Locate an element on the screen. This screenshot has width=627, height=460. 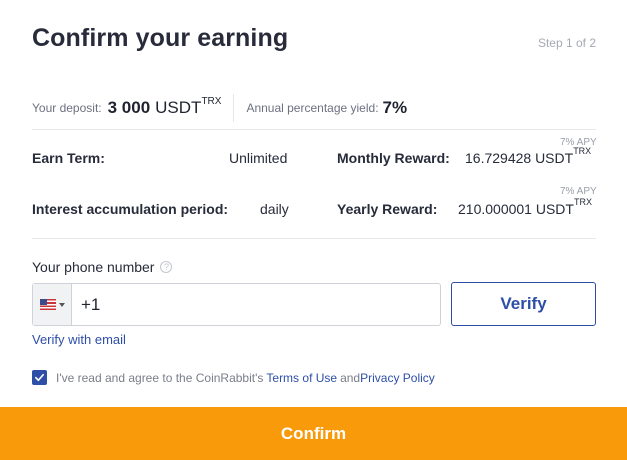
monthly-reward-value: 16.729428 USDTTRX is located at coordinates (528, 156).